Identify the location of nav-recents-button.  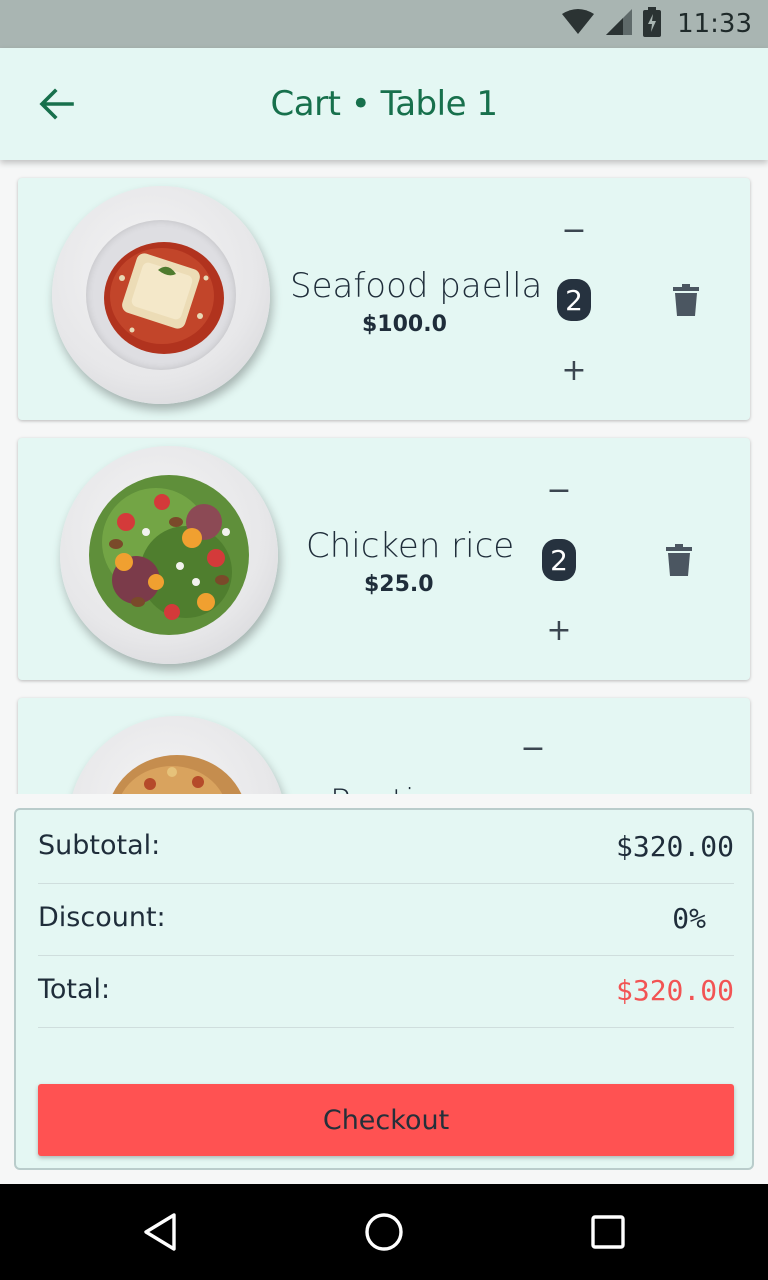
(608, 1232).